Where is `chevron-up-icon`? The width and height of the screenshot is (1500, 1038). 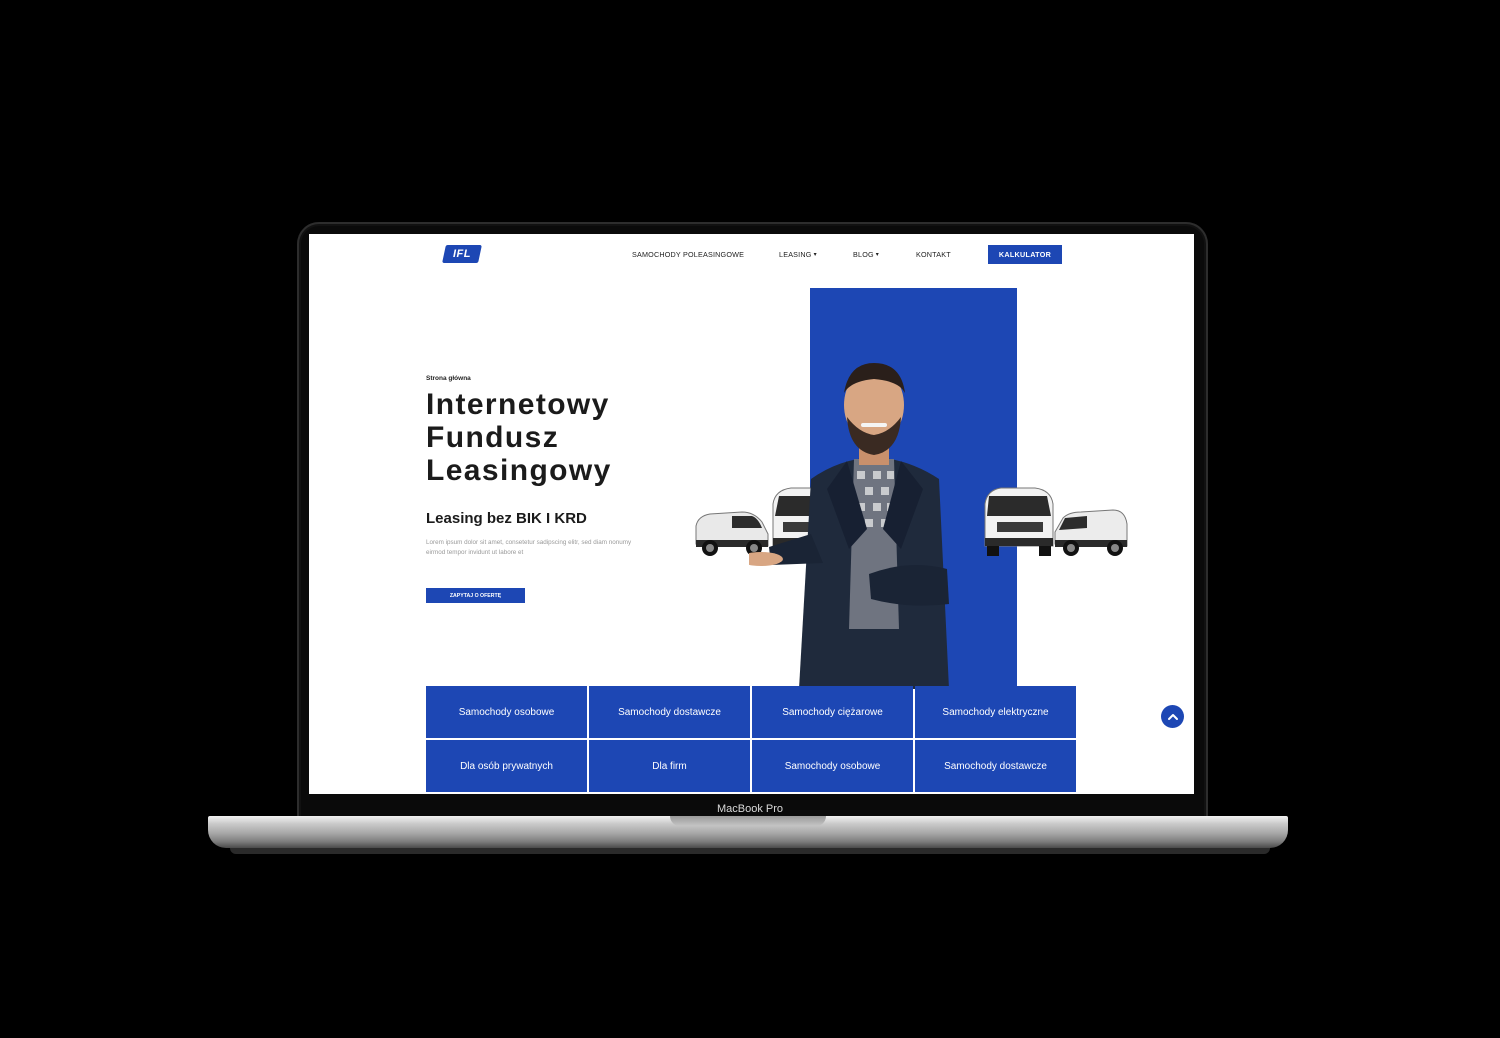 chevron-up-icon is located at coordinates (1172, 716).